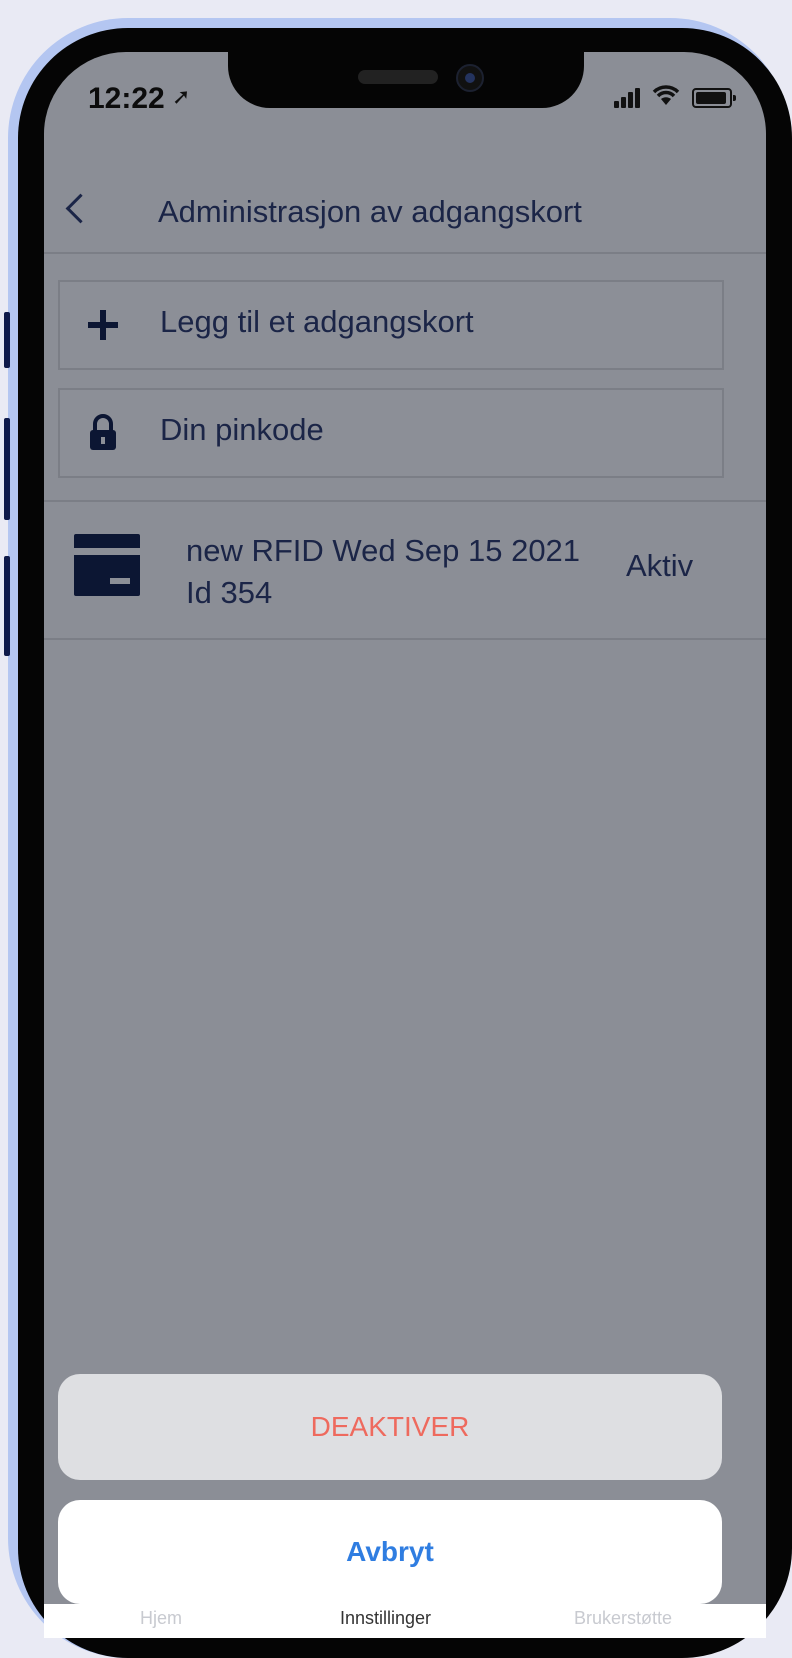  I want to click on mute-switch, so click(7, 340).